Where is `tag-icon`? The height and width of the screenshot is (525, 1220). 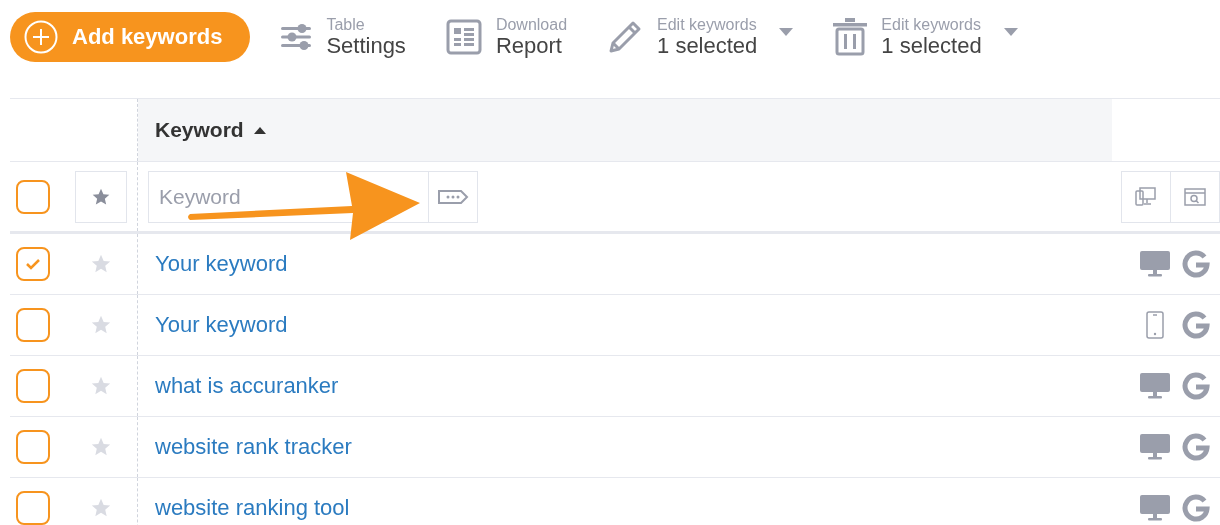
tag-icon is located at coordinates (453, 196).